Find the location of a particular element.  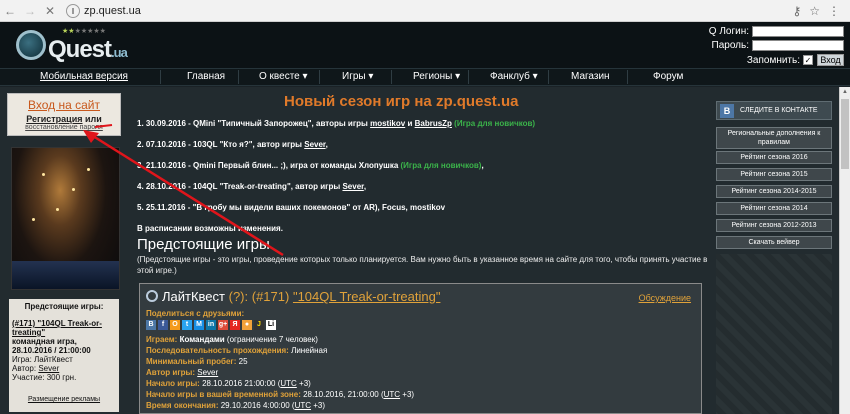

vk-follow-button: В СЛЕДИТЕ В КОНТАКТЕ is located at coordinates (774, 110).